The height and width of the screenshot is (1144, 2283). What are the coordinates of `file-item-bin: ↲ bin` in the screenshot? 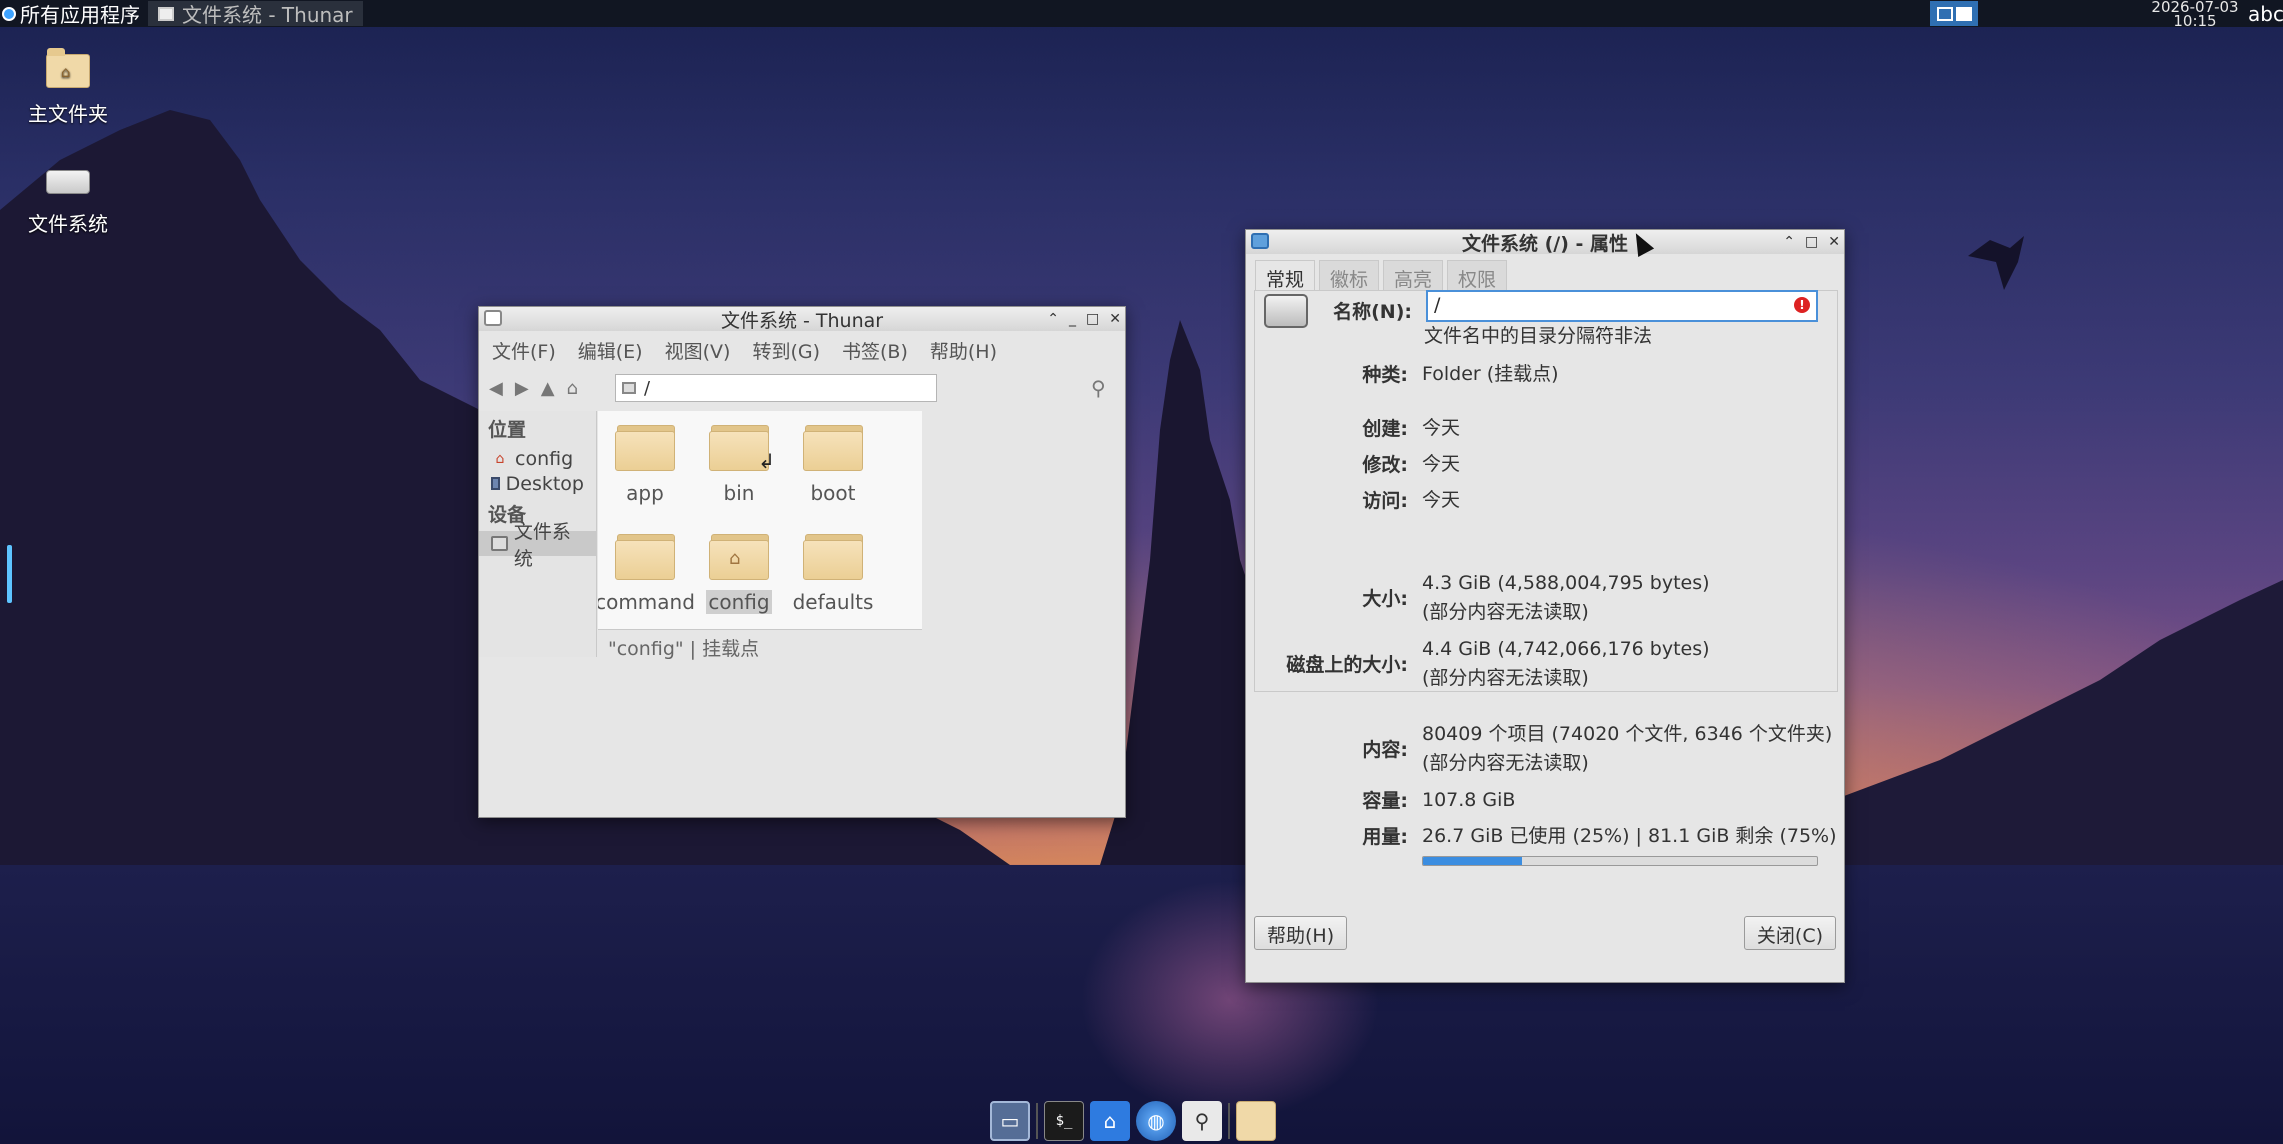 It's located at (739, 465).